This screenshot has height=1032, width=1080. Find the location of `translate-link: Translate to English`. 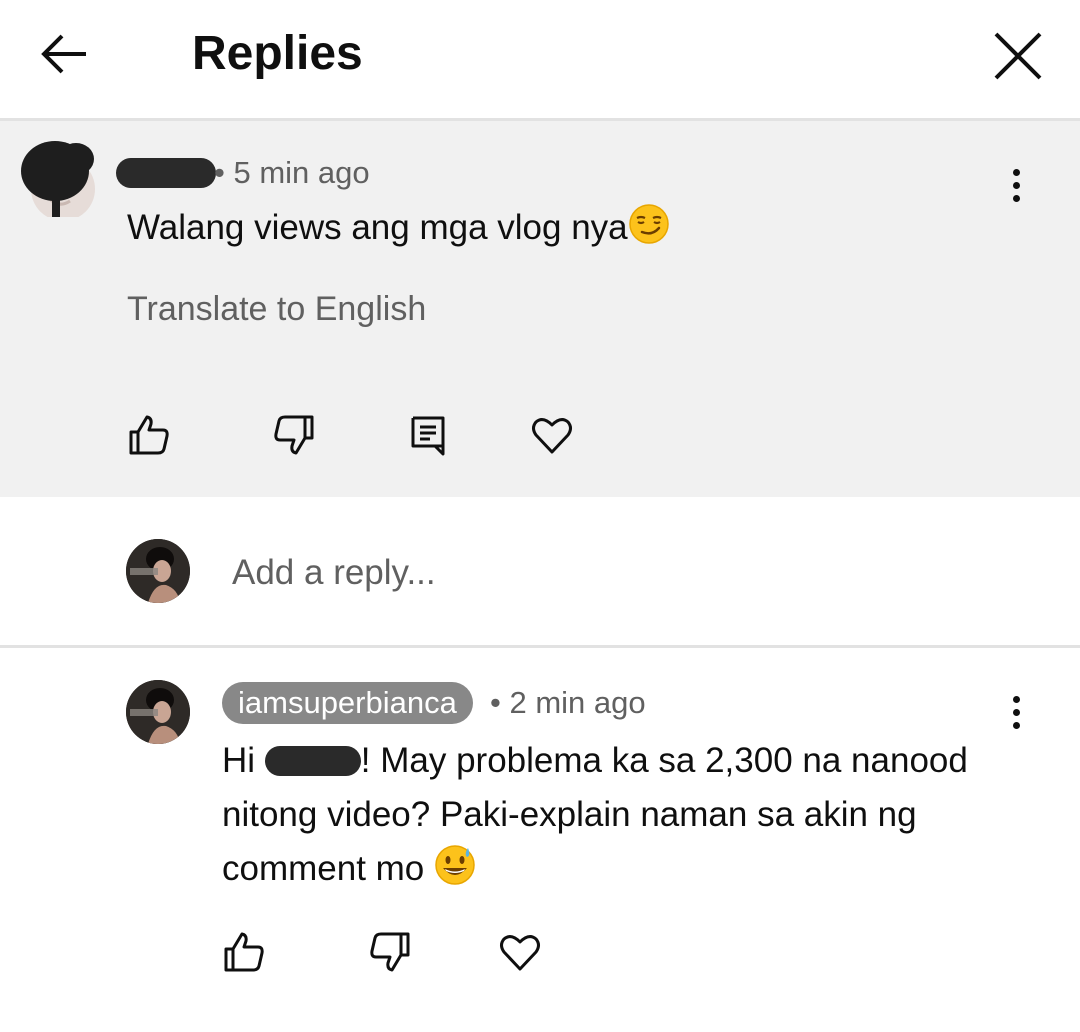

translate-link: Translate to English is located at coordinates (276, 309).